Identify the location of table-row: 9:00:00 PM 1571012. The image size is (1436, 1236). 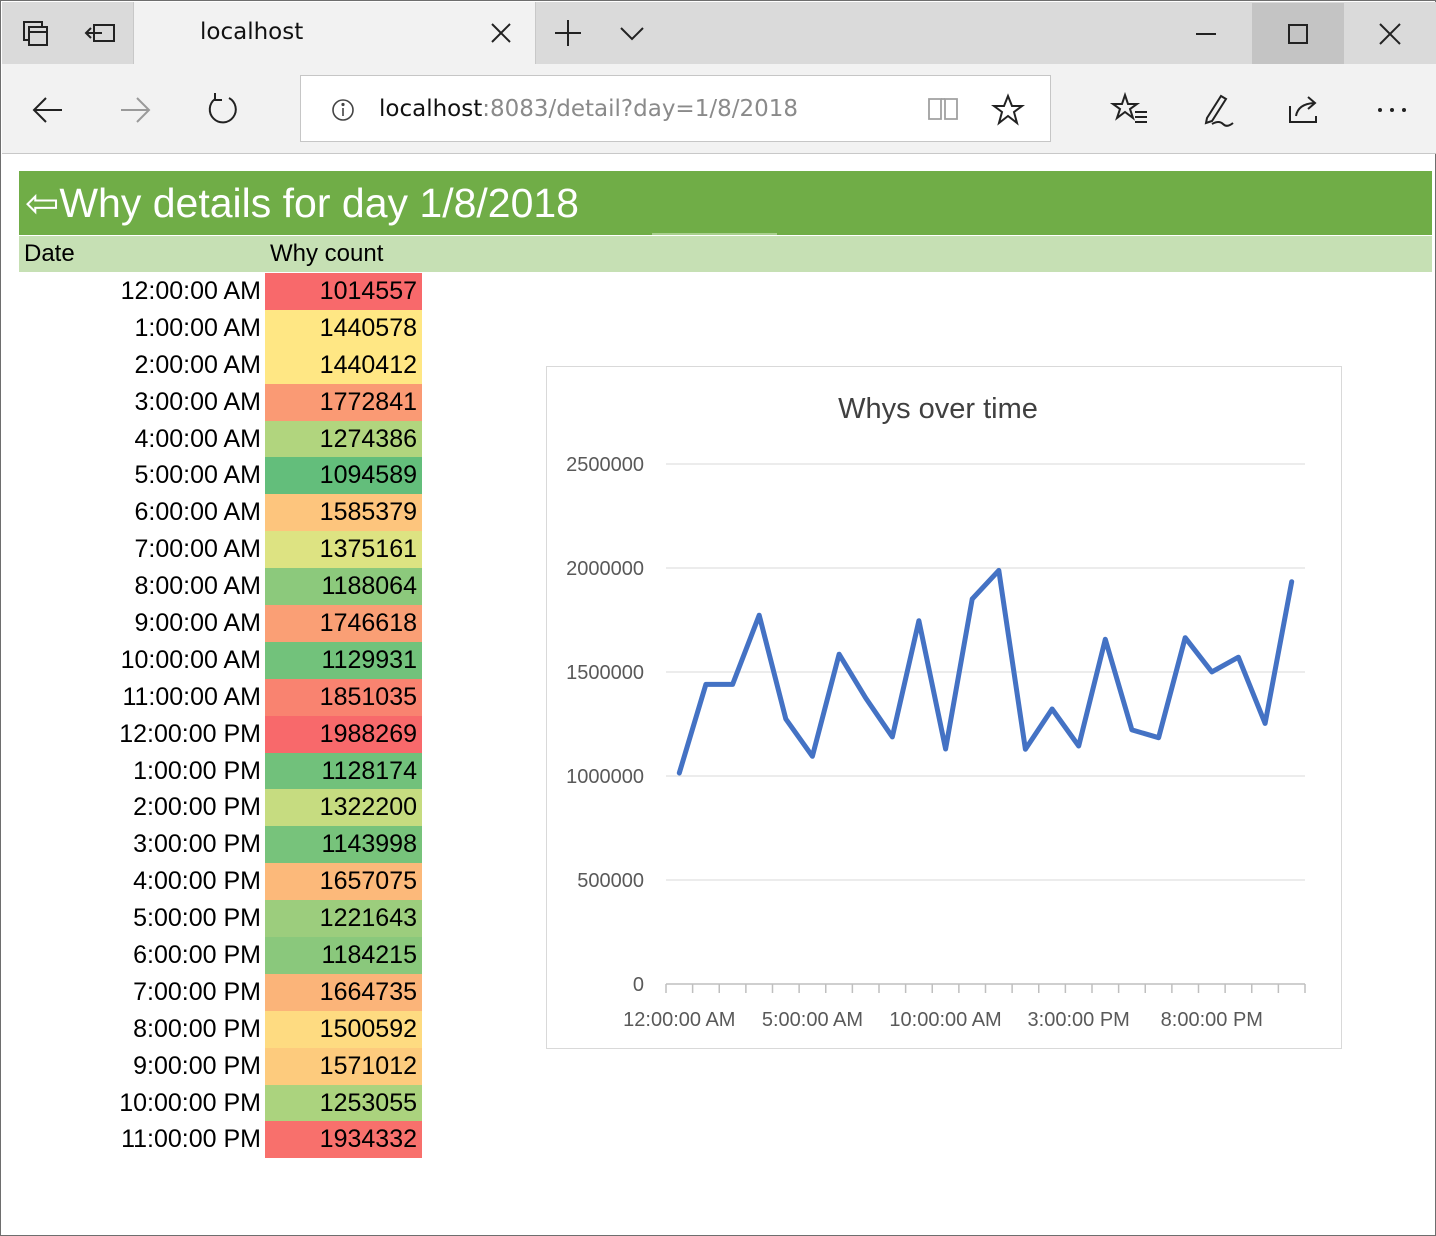
(220, 1066).